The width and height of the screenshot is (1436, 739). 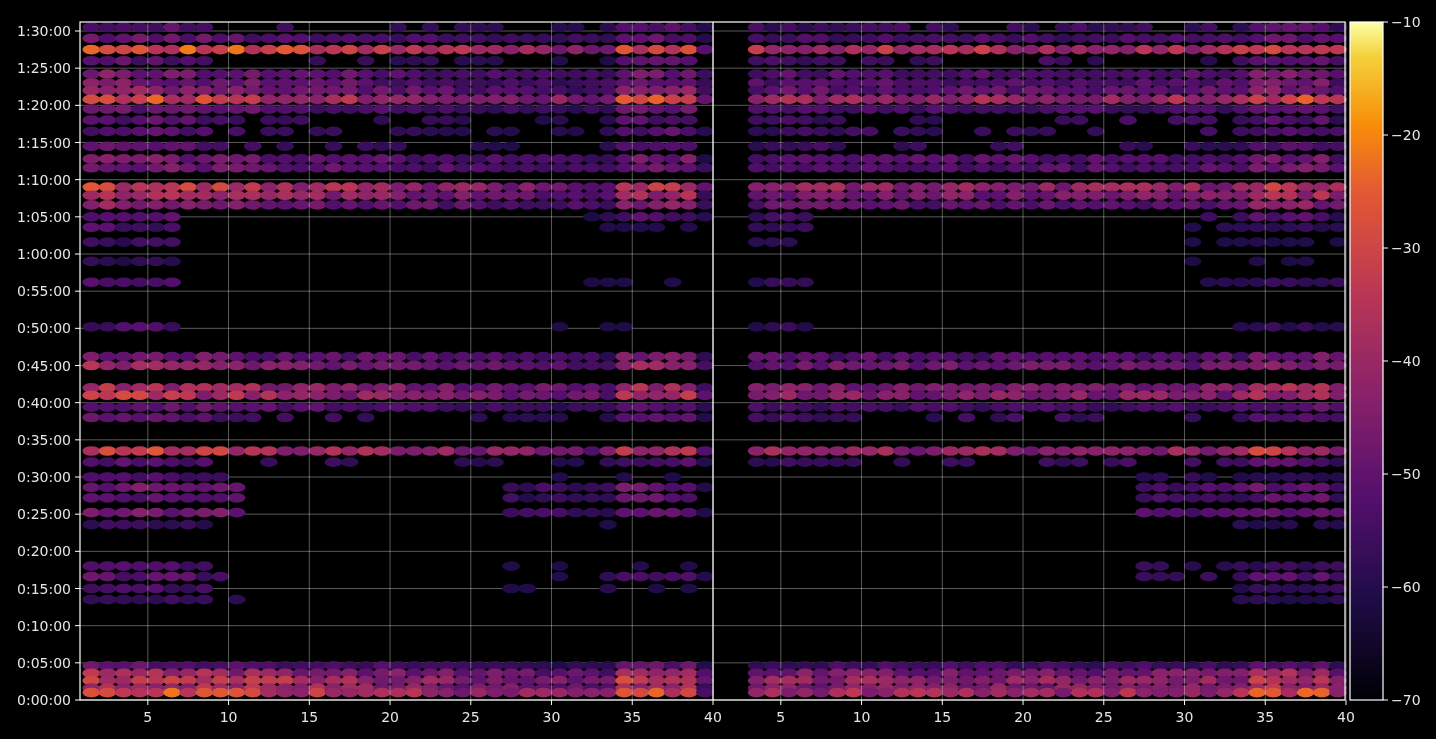 I want to click on y-tick-label: 0:20:00, so click(x=44, y=551).